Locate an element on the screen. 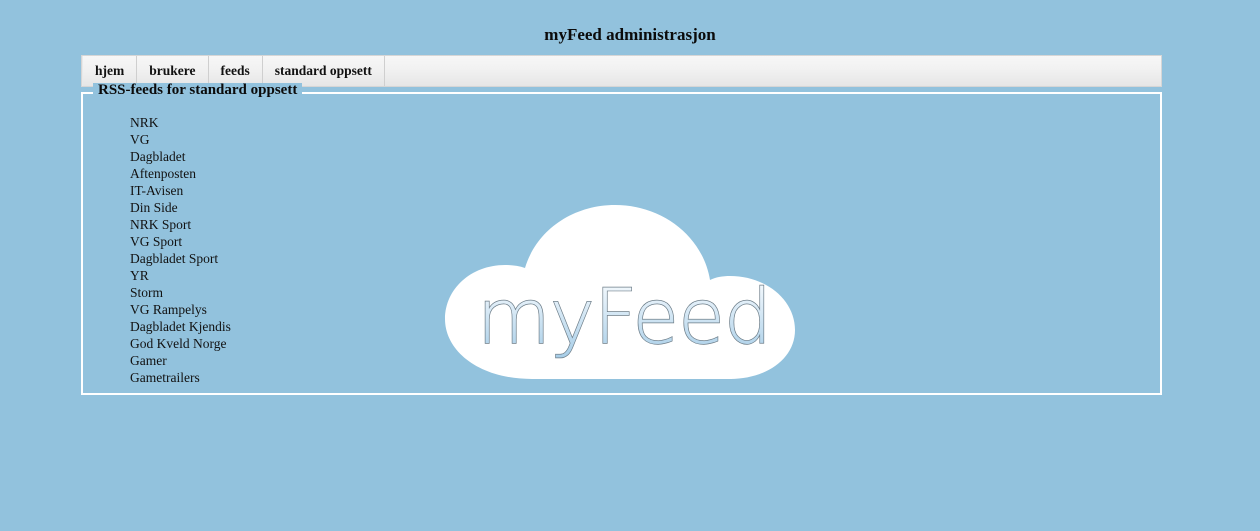  nav-empty-space is located at coordinates (773, 71).